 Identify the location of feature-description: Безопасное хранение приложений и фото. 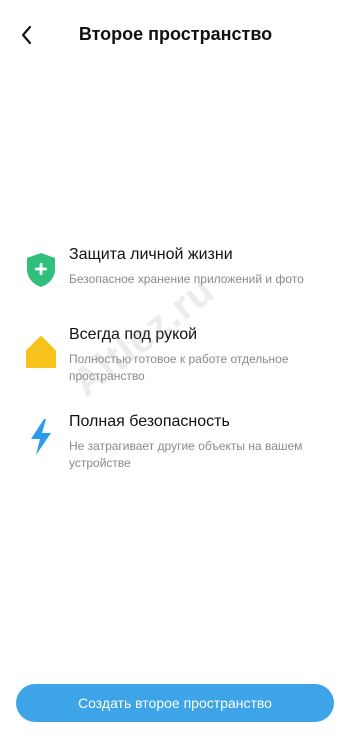
(186, 279).